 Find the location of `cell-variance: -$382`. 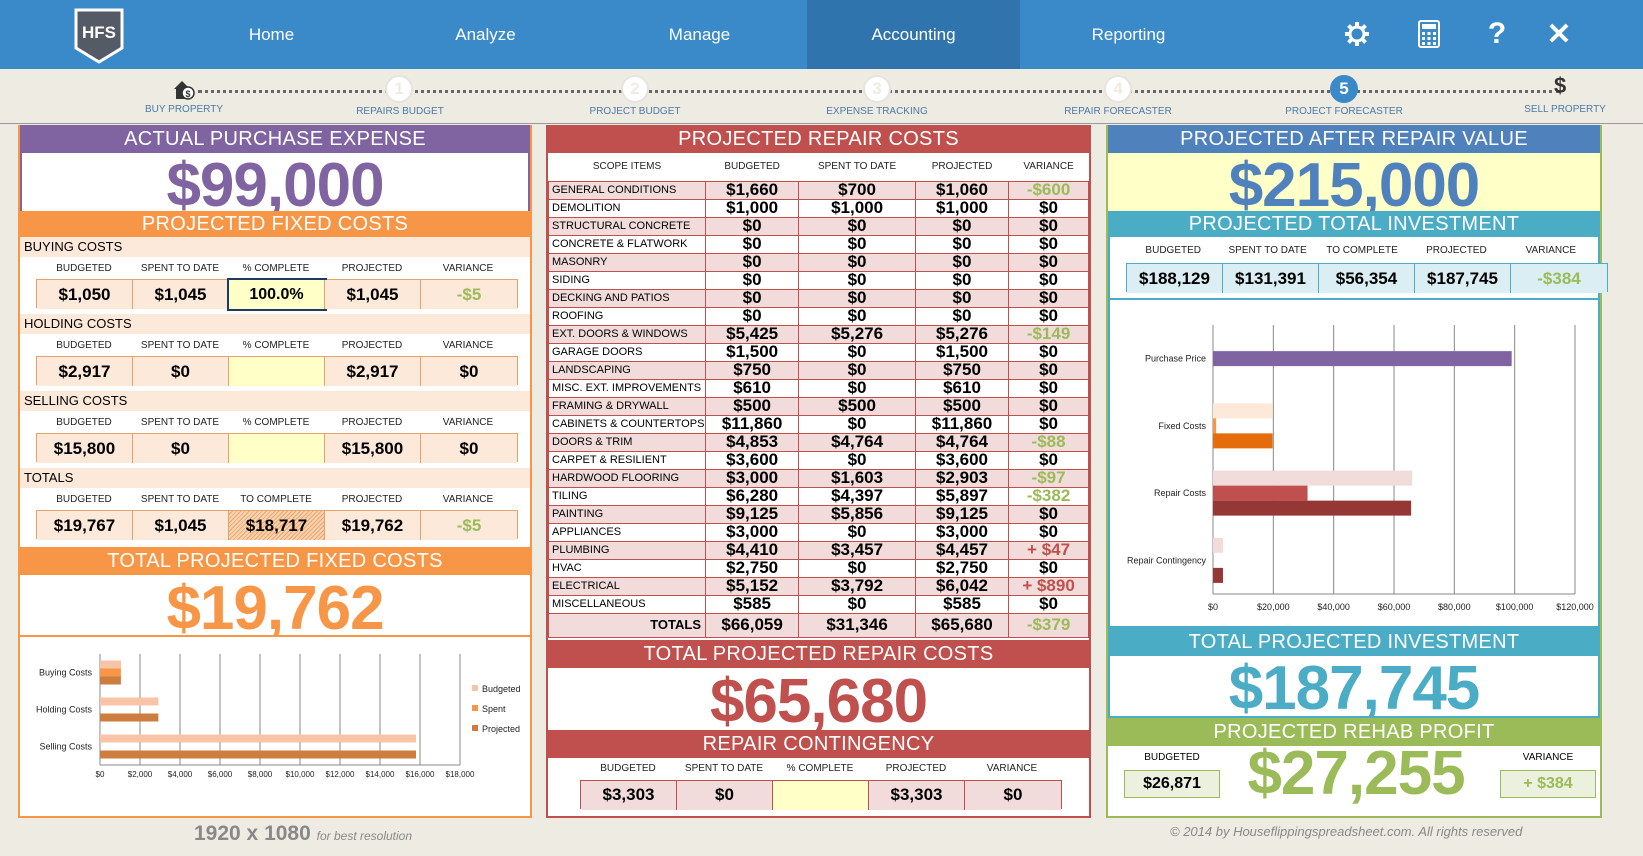

cell-variance: -$382 is located at coordinates (1048, 496).